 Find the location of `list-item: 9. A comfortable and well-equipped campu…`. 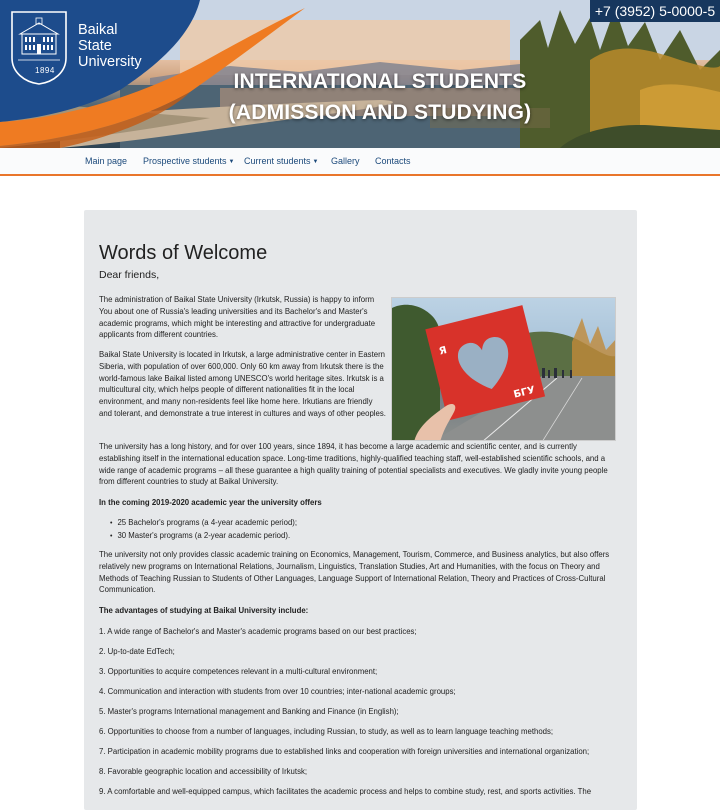

list-item: 9. A comfortable and well-equipped campu… is located at coordinates (345, 791).